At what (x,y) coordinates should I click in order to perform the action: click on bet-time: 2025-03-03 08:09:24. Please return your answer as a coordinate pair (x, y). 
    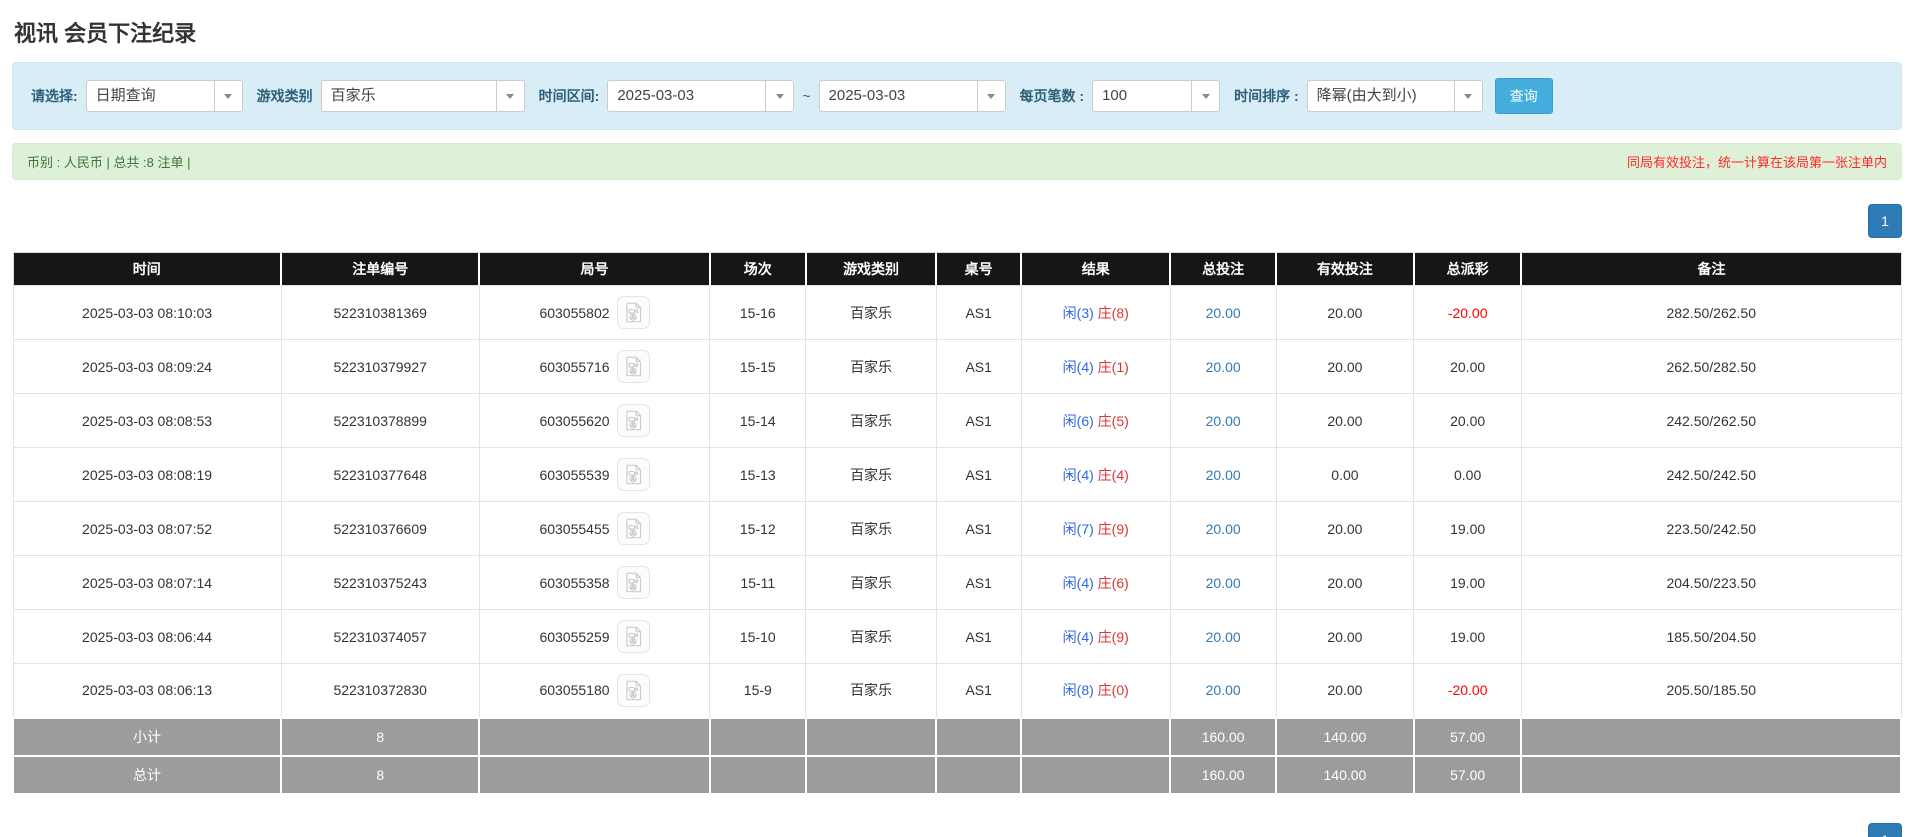
    Looking at the image, I should click on (147, 366).